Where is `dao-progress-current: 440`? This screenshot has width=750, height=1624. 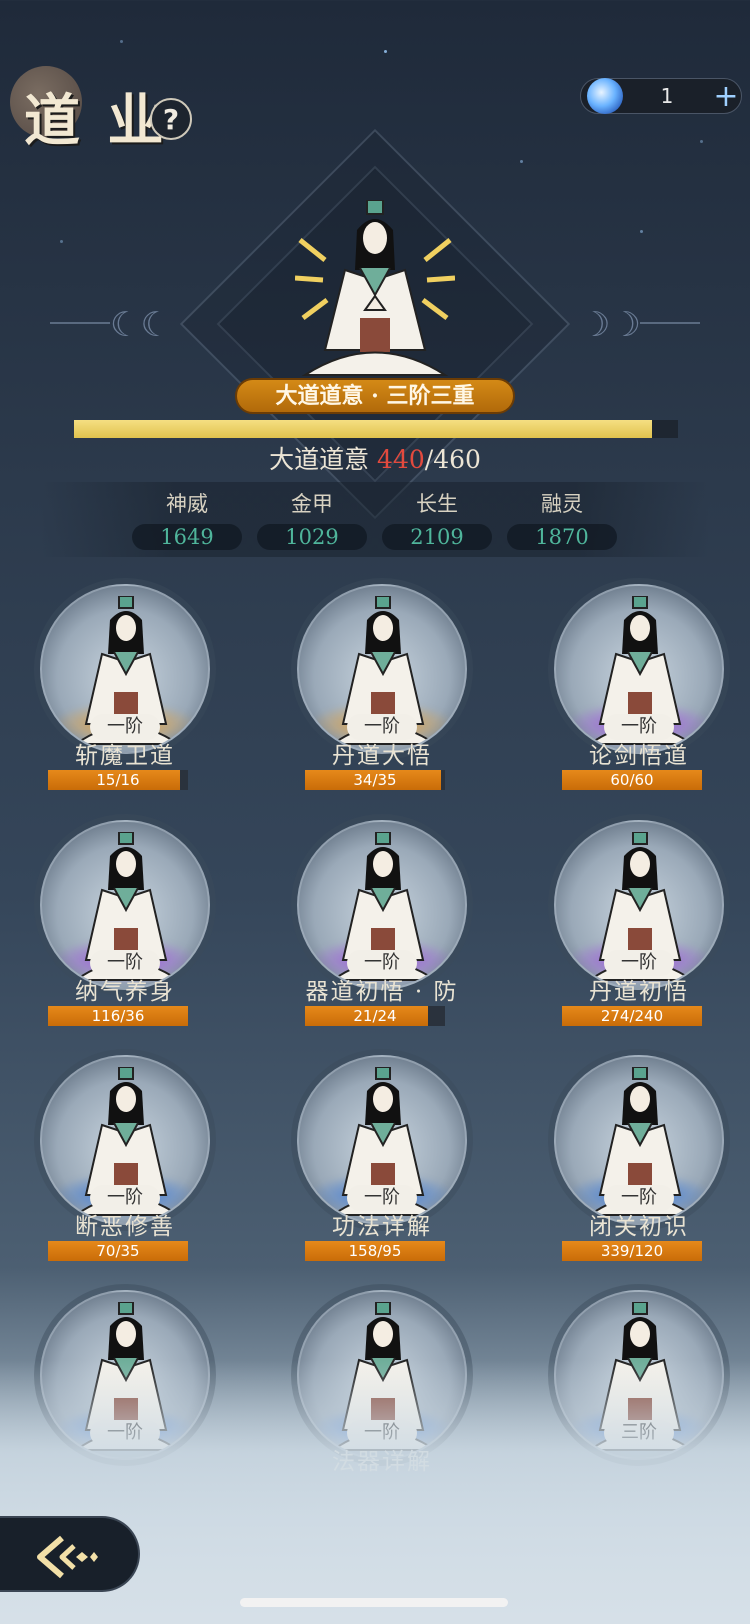 dao-progress-current: 440 is located at coordinates (401, 459).